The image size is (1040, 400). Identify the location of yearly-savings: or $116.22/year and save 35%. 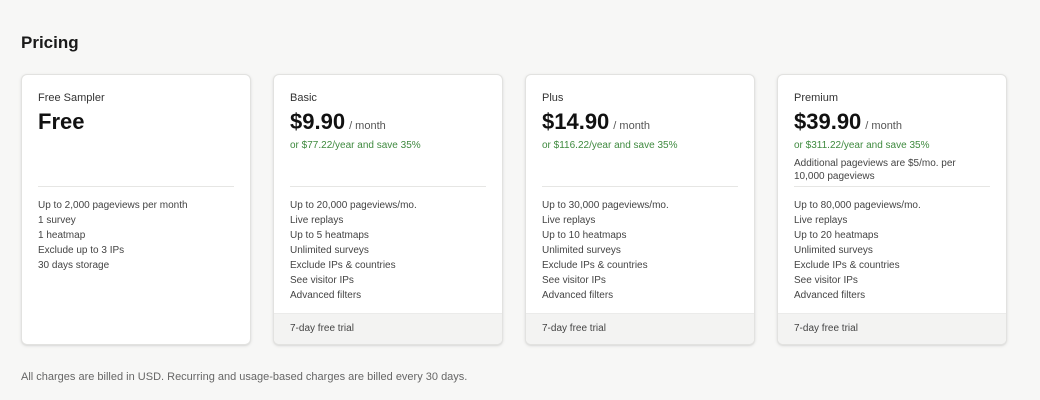
(610, 145).